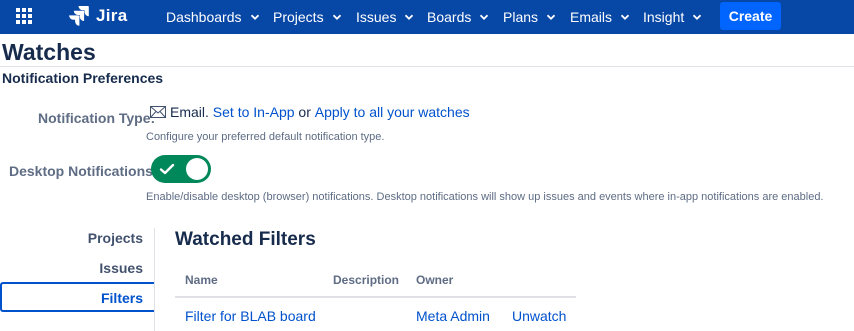 Image resolution: width=854 pixels, height=331 pixels. Describe the element at coordinates (750, 16) in the screenshot. I see `create-button: Create` at that location.